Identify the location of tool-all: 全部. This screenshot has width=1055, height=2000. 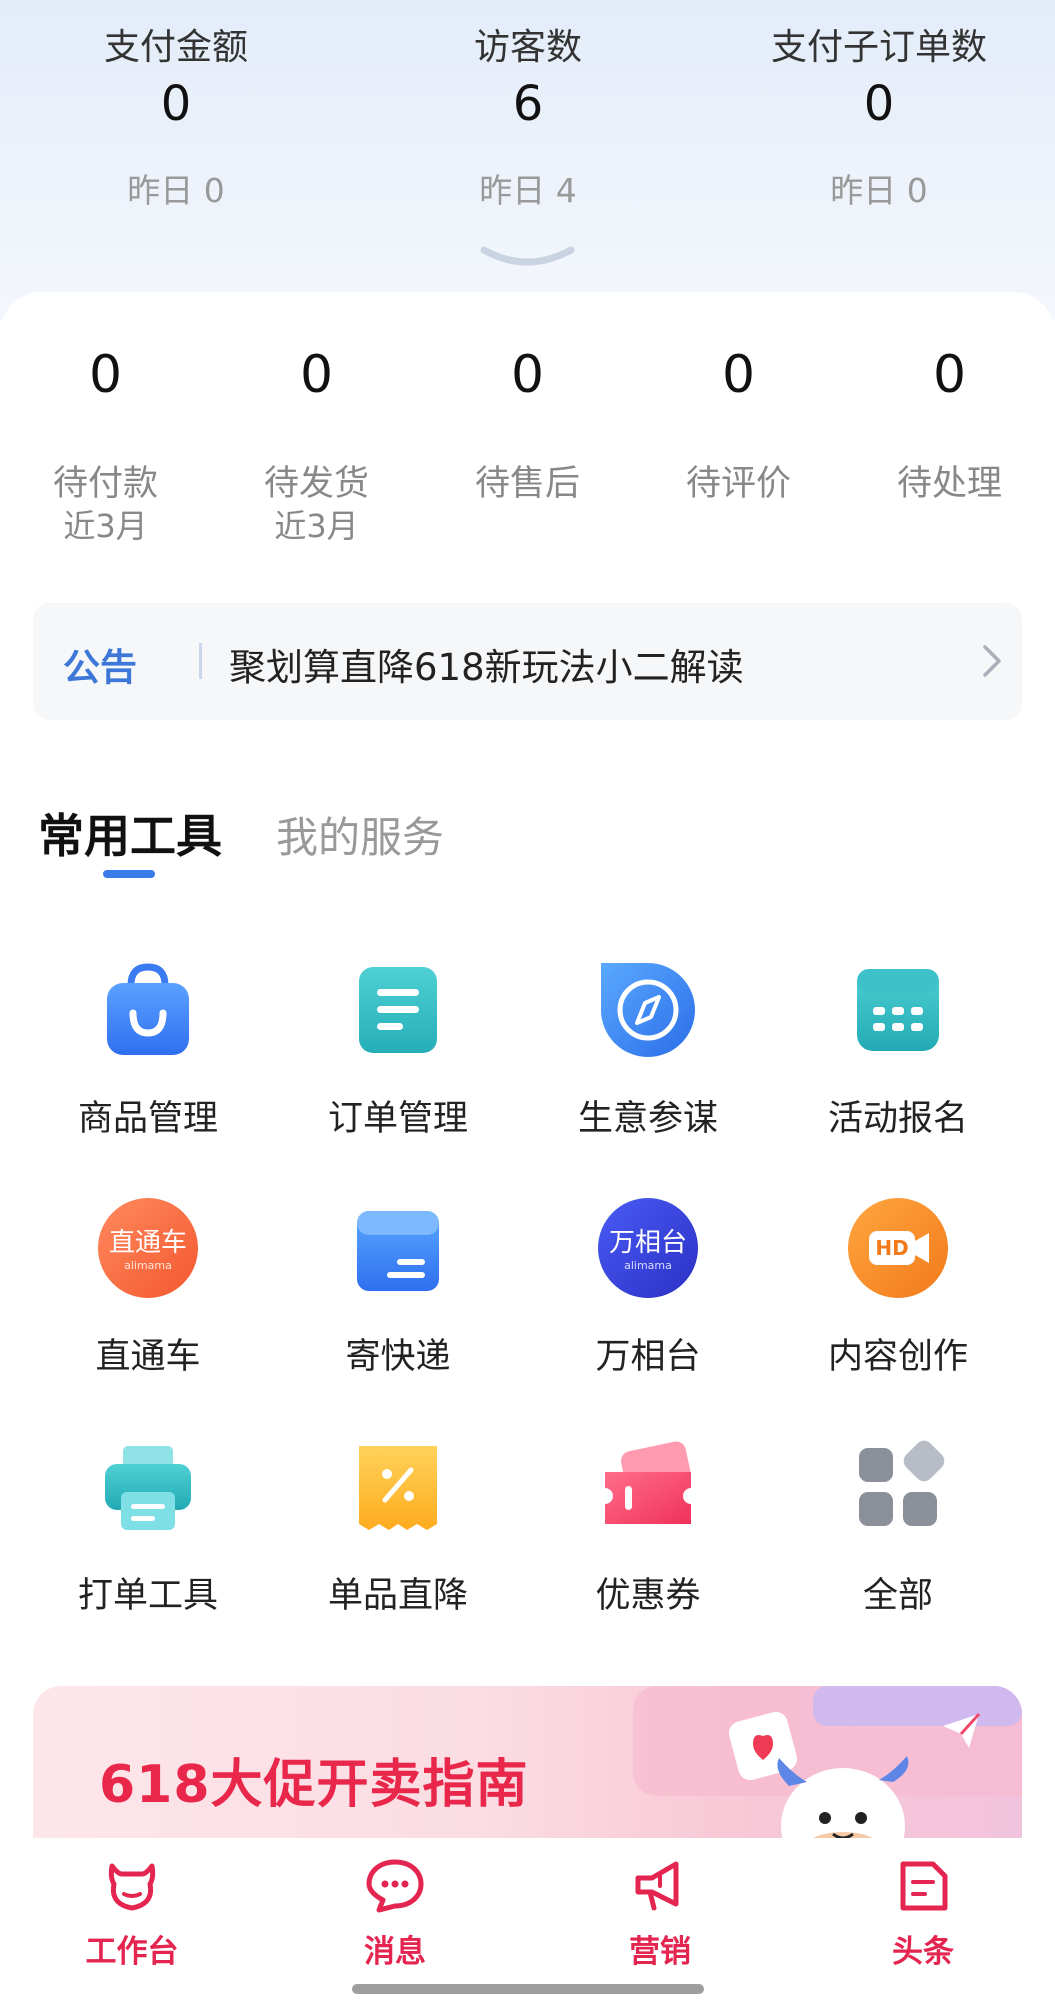
(898, 1532).